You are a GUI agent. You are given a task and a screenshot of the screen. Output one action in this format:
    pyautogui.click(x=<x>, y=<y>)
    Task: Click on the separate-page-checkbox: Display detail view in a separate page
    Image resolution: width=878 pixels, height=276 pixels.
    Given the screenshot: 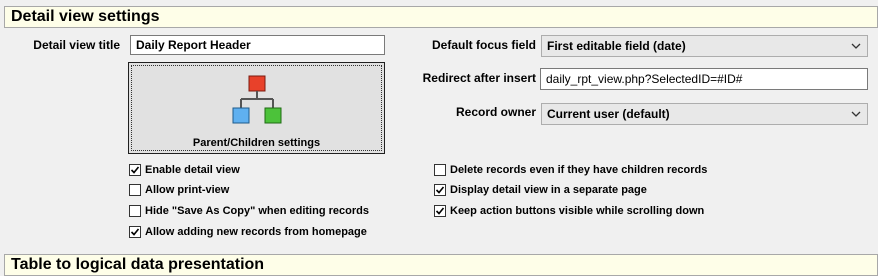 What is the action you would take?
    pyautogui.click(x=540, y=190)
    